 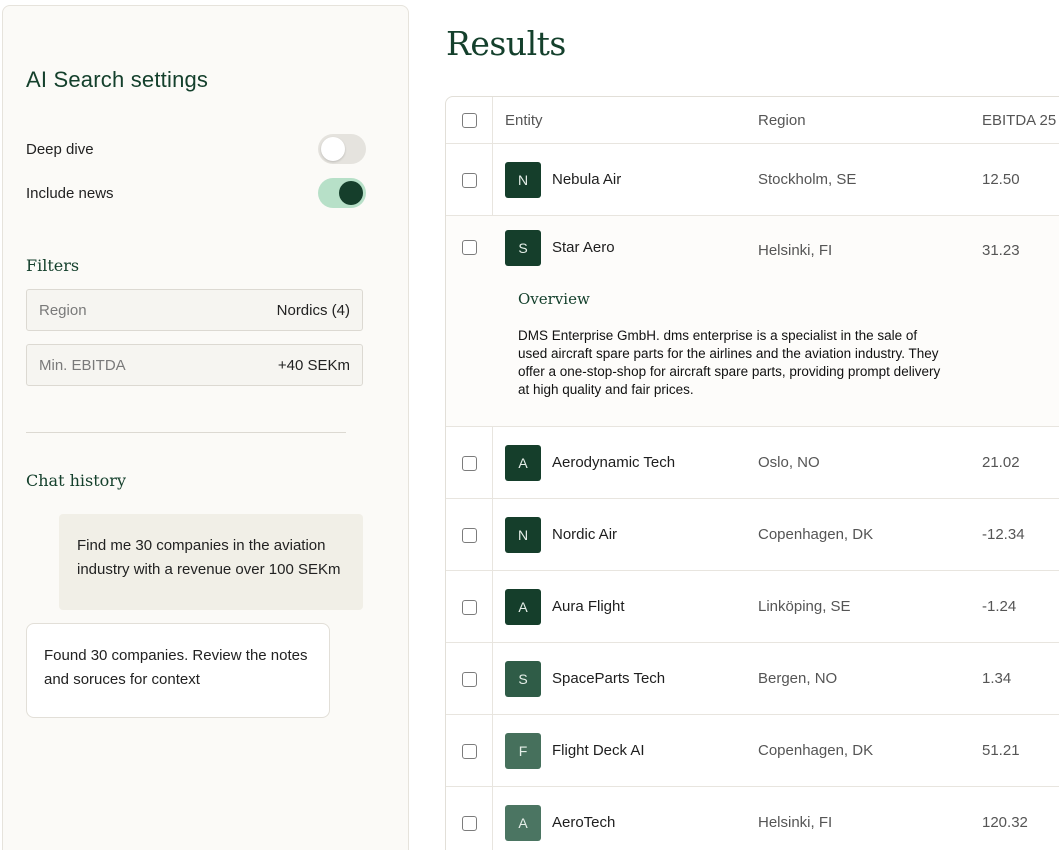 What do you see at coordinates (1001, 250) in the screenshot?
I see `entity-ebitda: 31.23` at bounding box center [1001, 250].